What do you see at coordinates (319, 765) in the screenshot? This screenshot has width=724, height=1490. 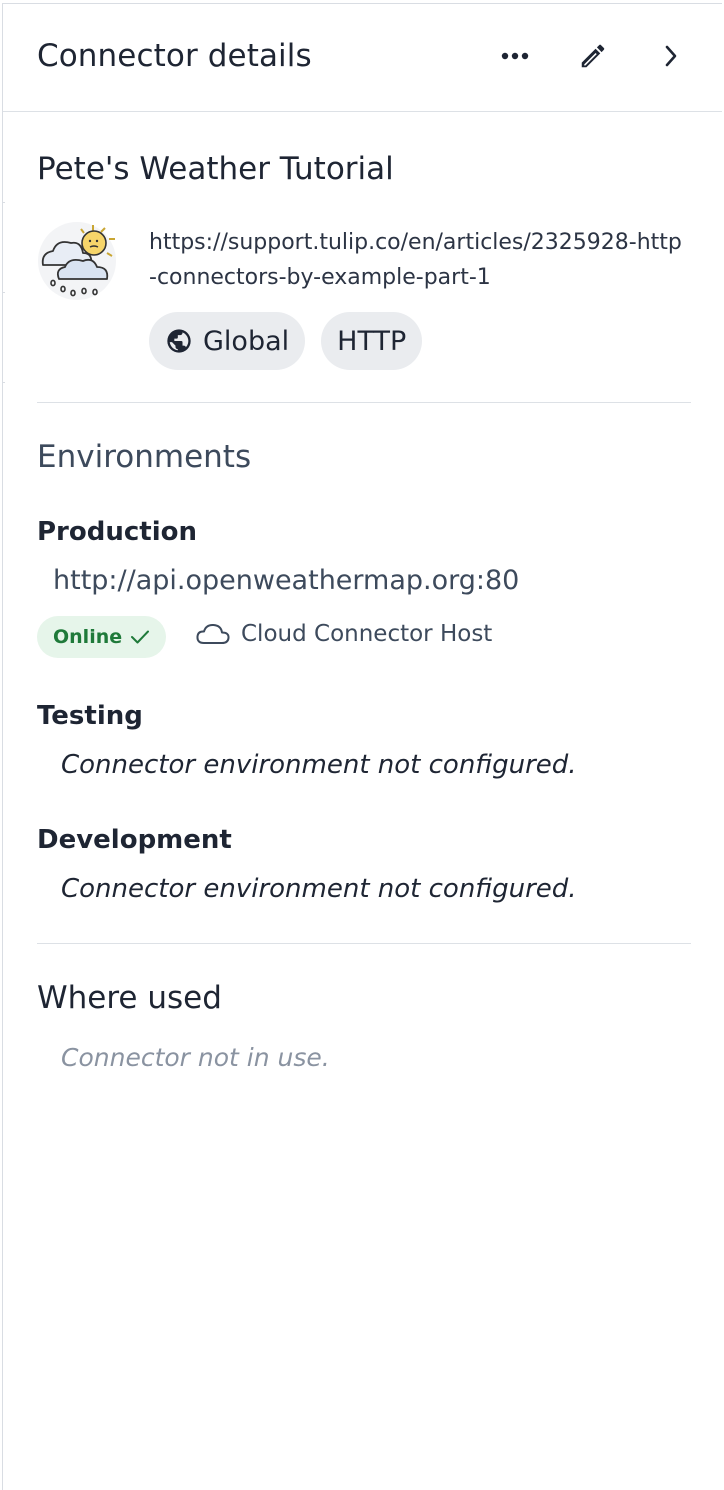 I see `testing-env-message: Connector environment not configured.` at bounding box center [319, 765].